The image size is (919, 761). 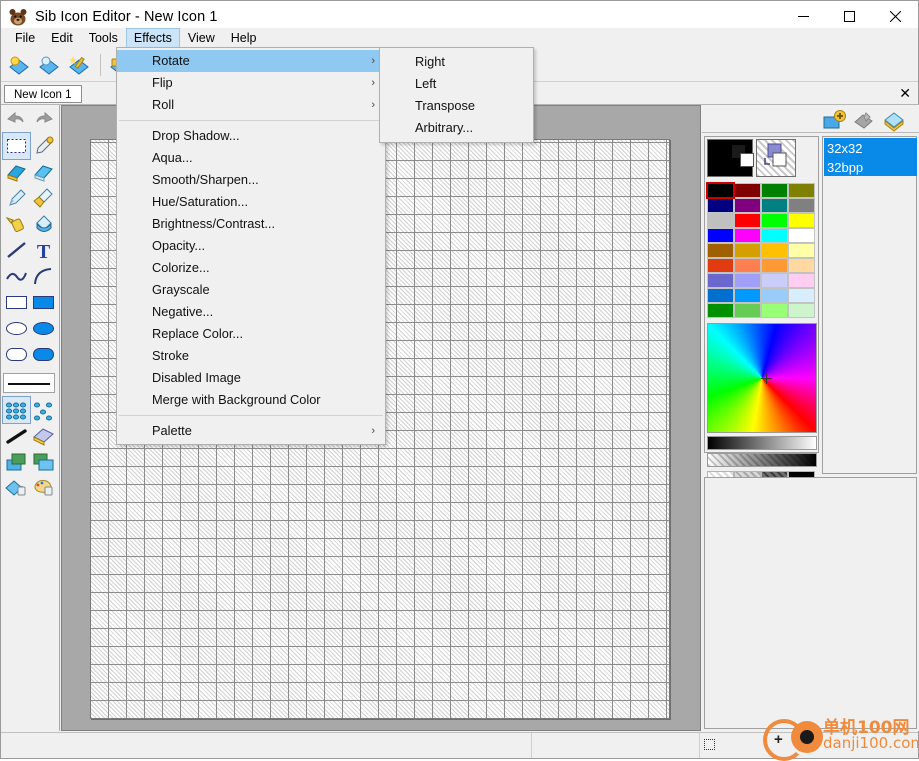 I want to click on smudge-tool, so click(x=16, y=436).